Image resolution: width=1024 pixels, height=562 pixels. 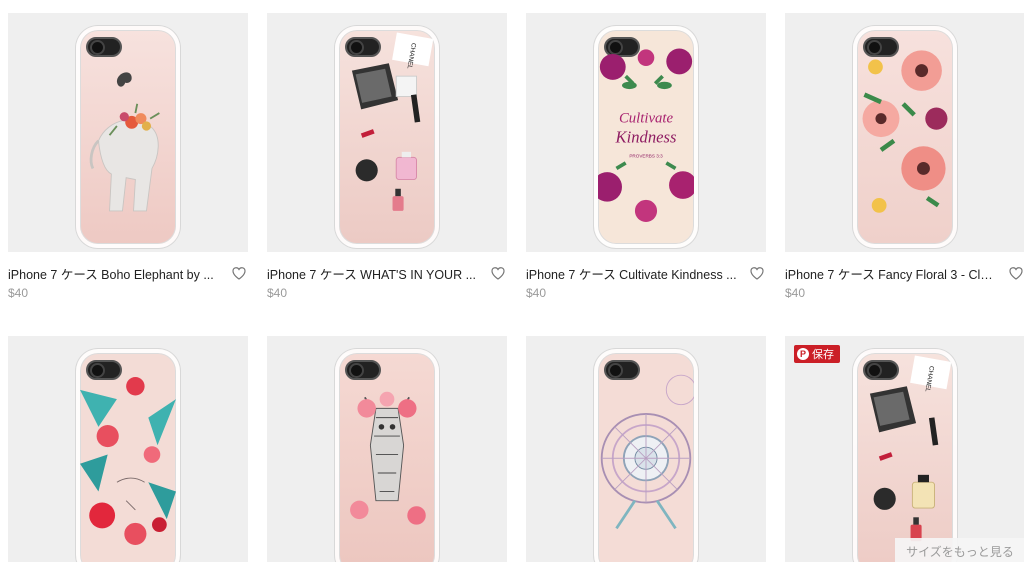 I want to click on product-card: iPhone 7 ケース Boho Elephant by ... $40, so click(x=128, y=165).